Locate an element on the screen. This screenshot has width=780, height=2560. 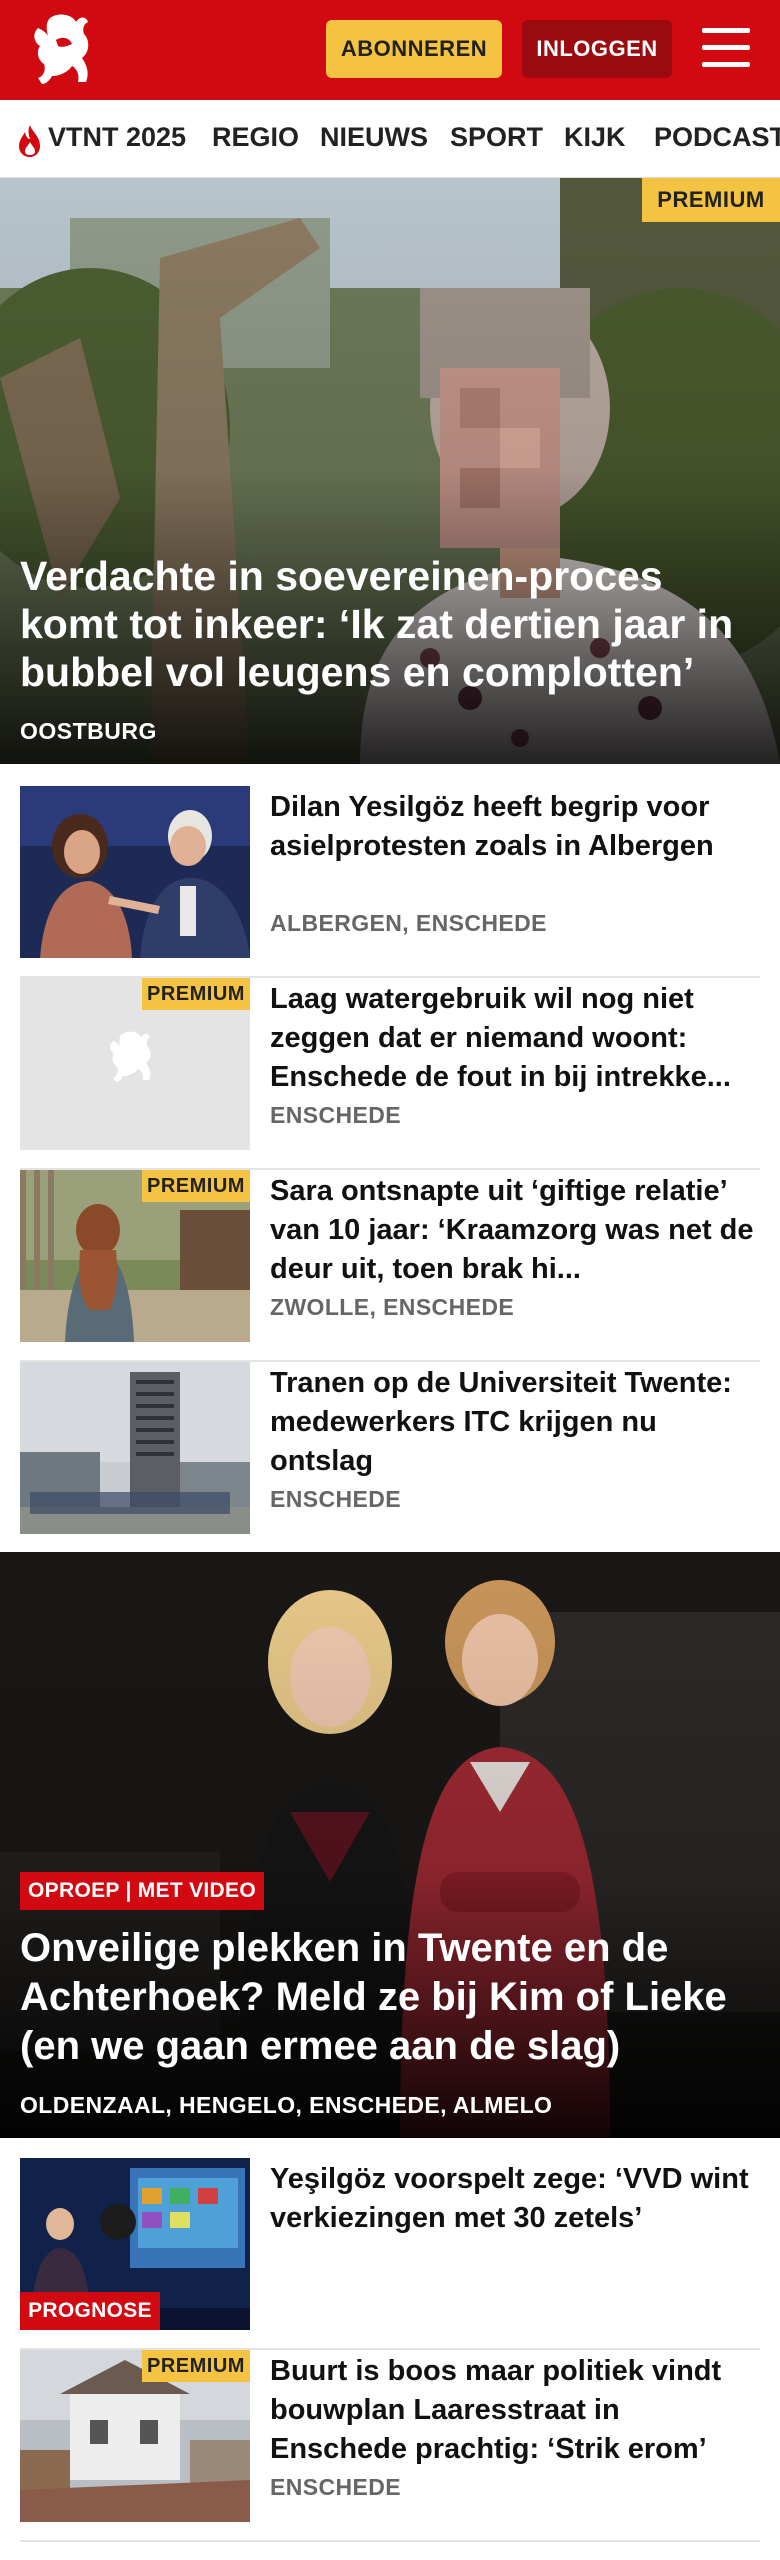
nav-item-kijk: KIJK is located at coordinates (595, 137).